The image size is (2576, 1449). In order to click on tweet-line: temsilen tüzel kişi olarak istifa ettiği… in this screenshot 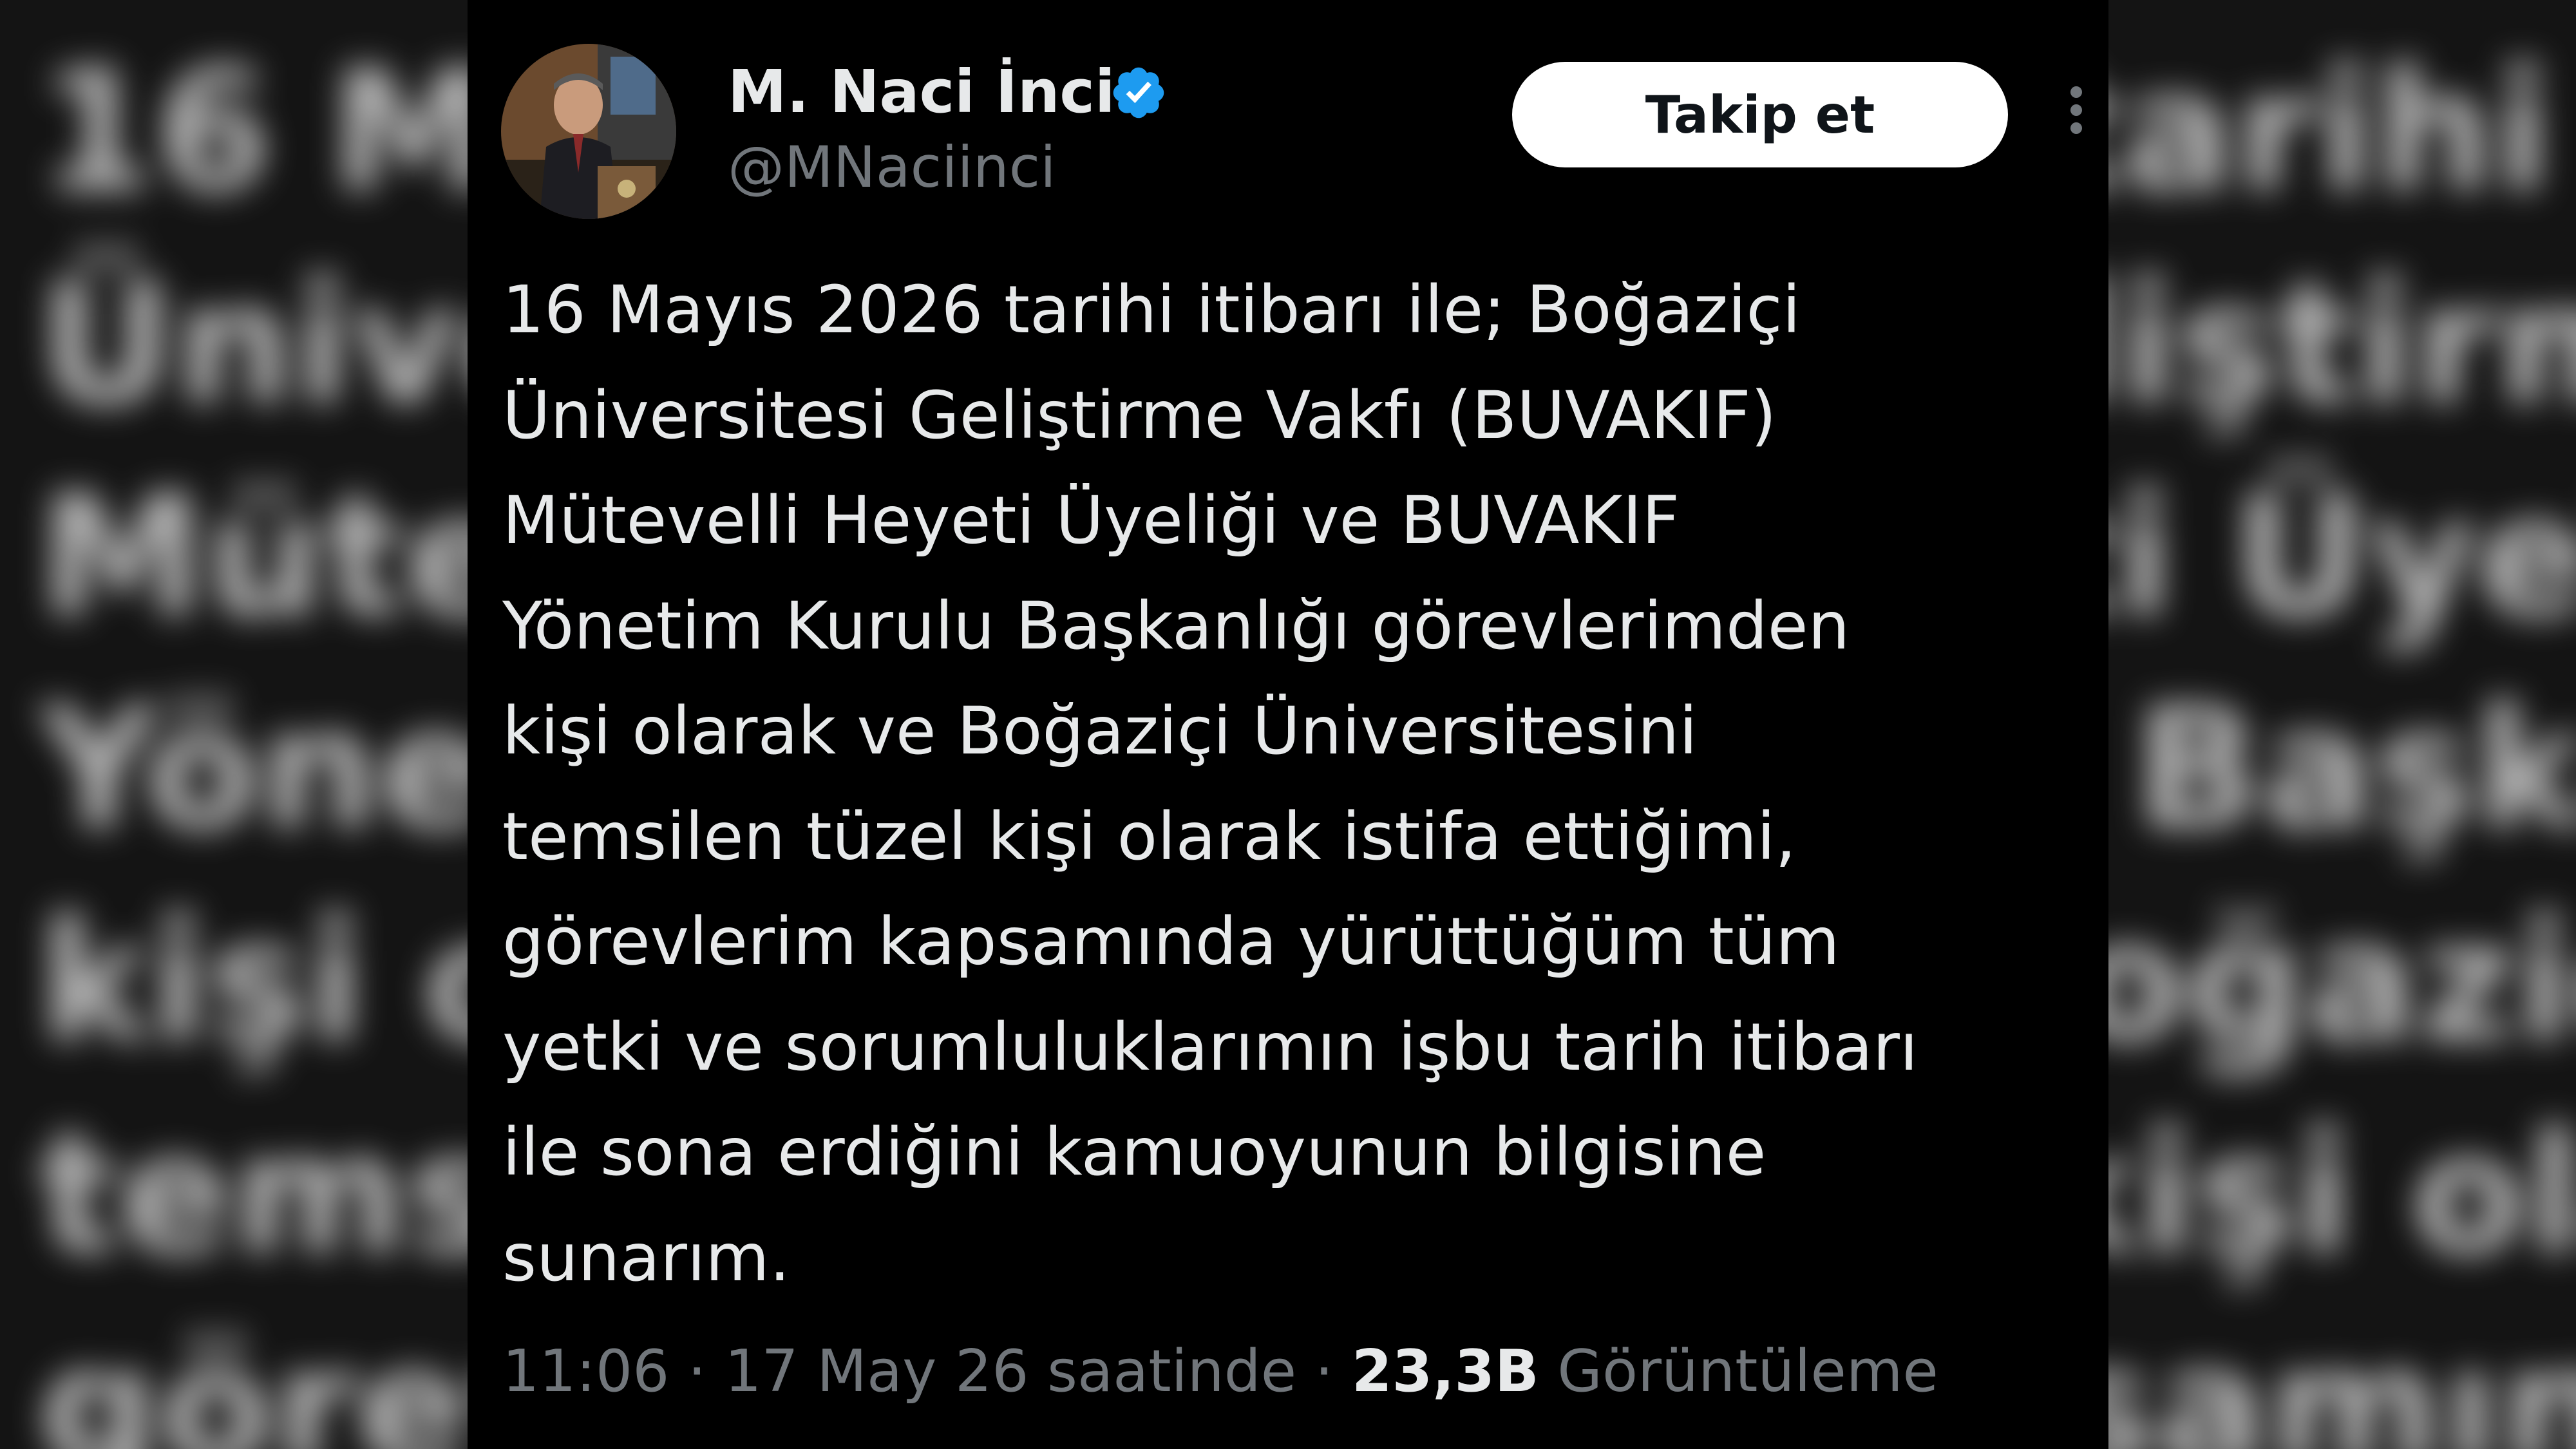, I will do `click(1149, 837)`.